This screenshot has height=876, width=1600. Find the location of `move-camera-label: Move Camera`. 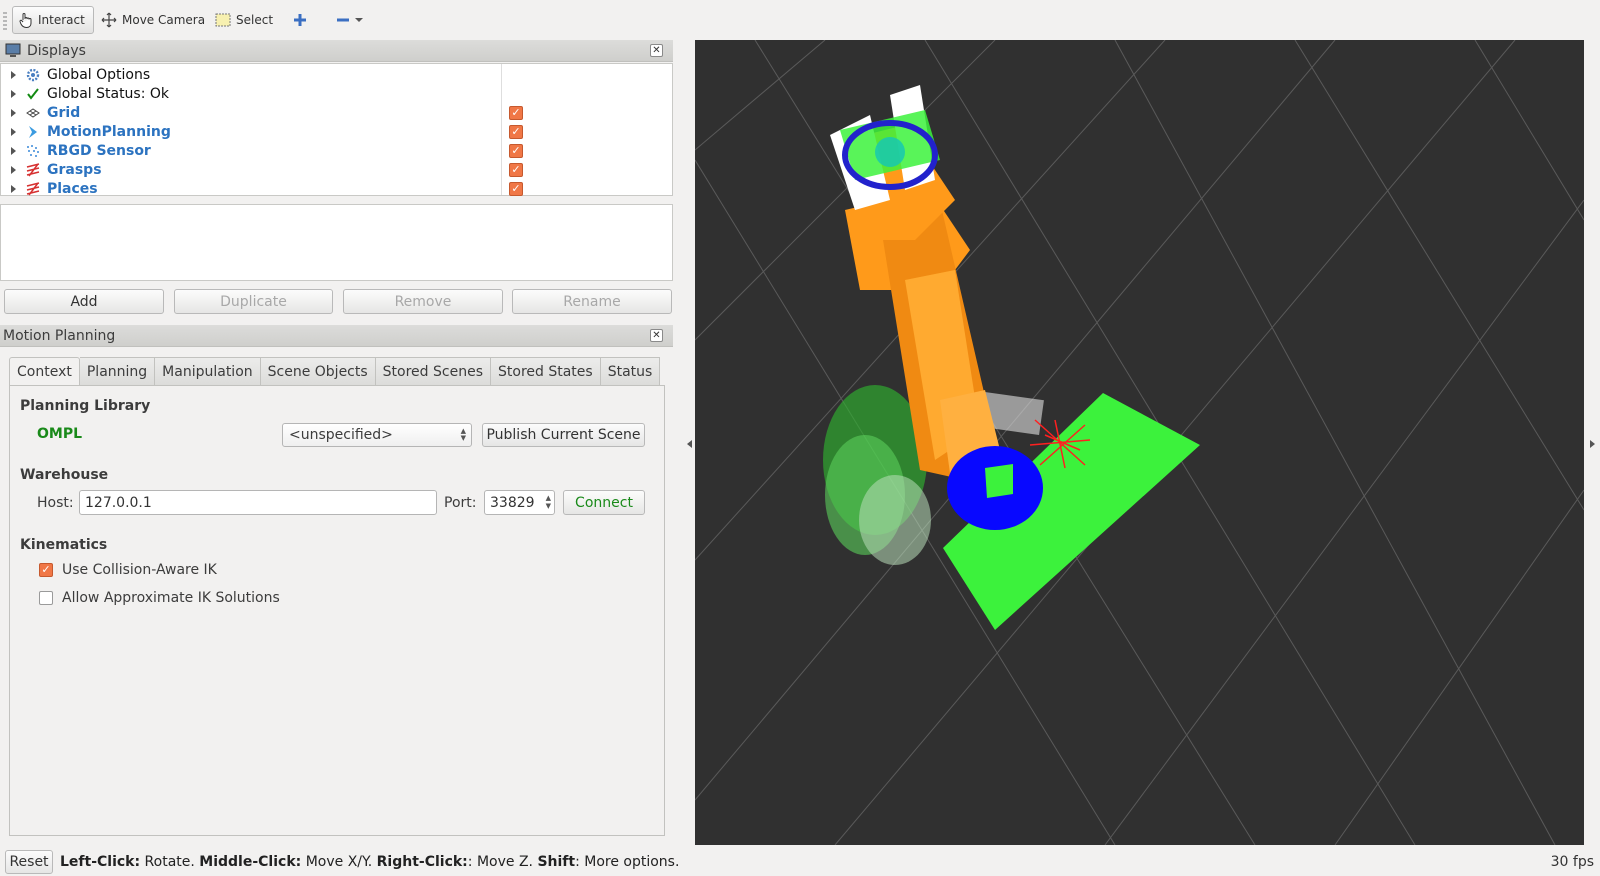

move-camera-label: Move Camera is located at coordinates (164, 20).